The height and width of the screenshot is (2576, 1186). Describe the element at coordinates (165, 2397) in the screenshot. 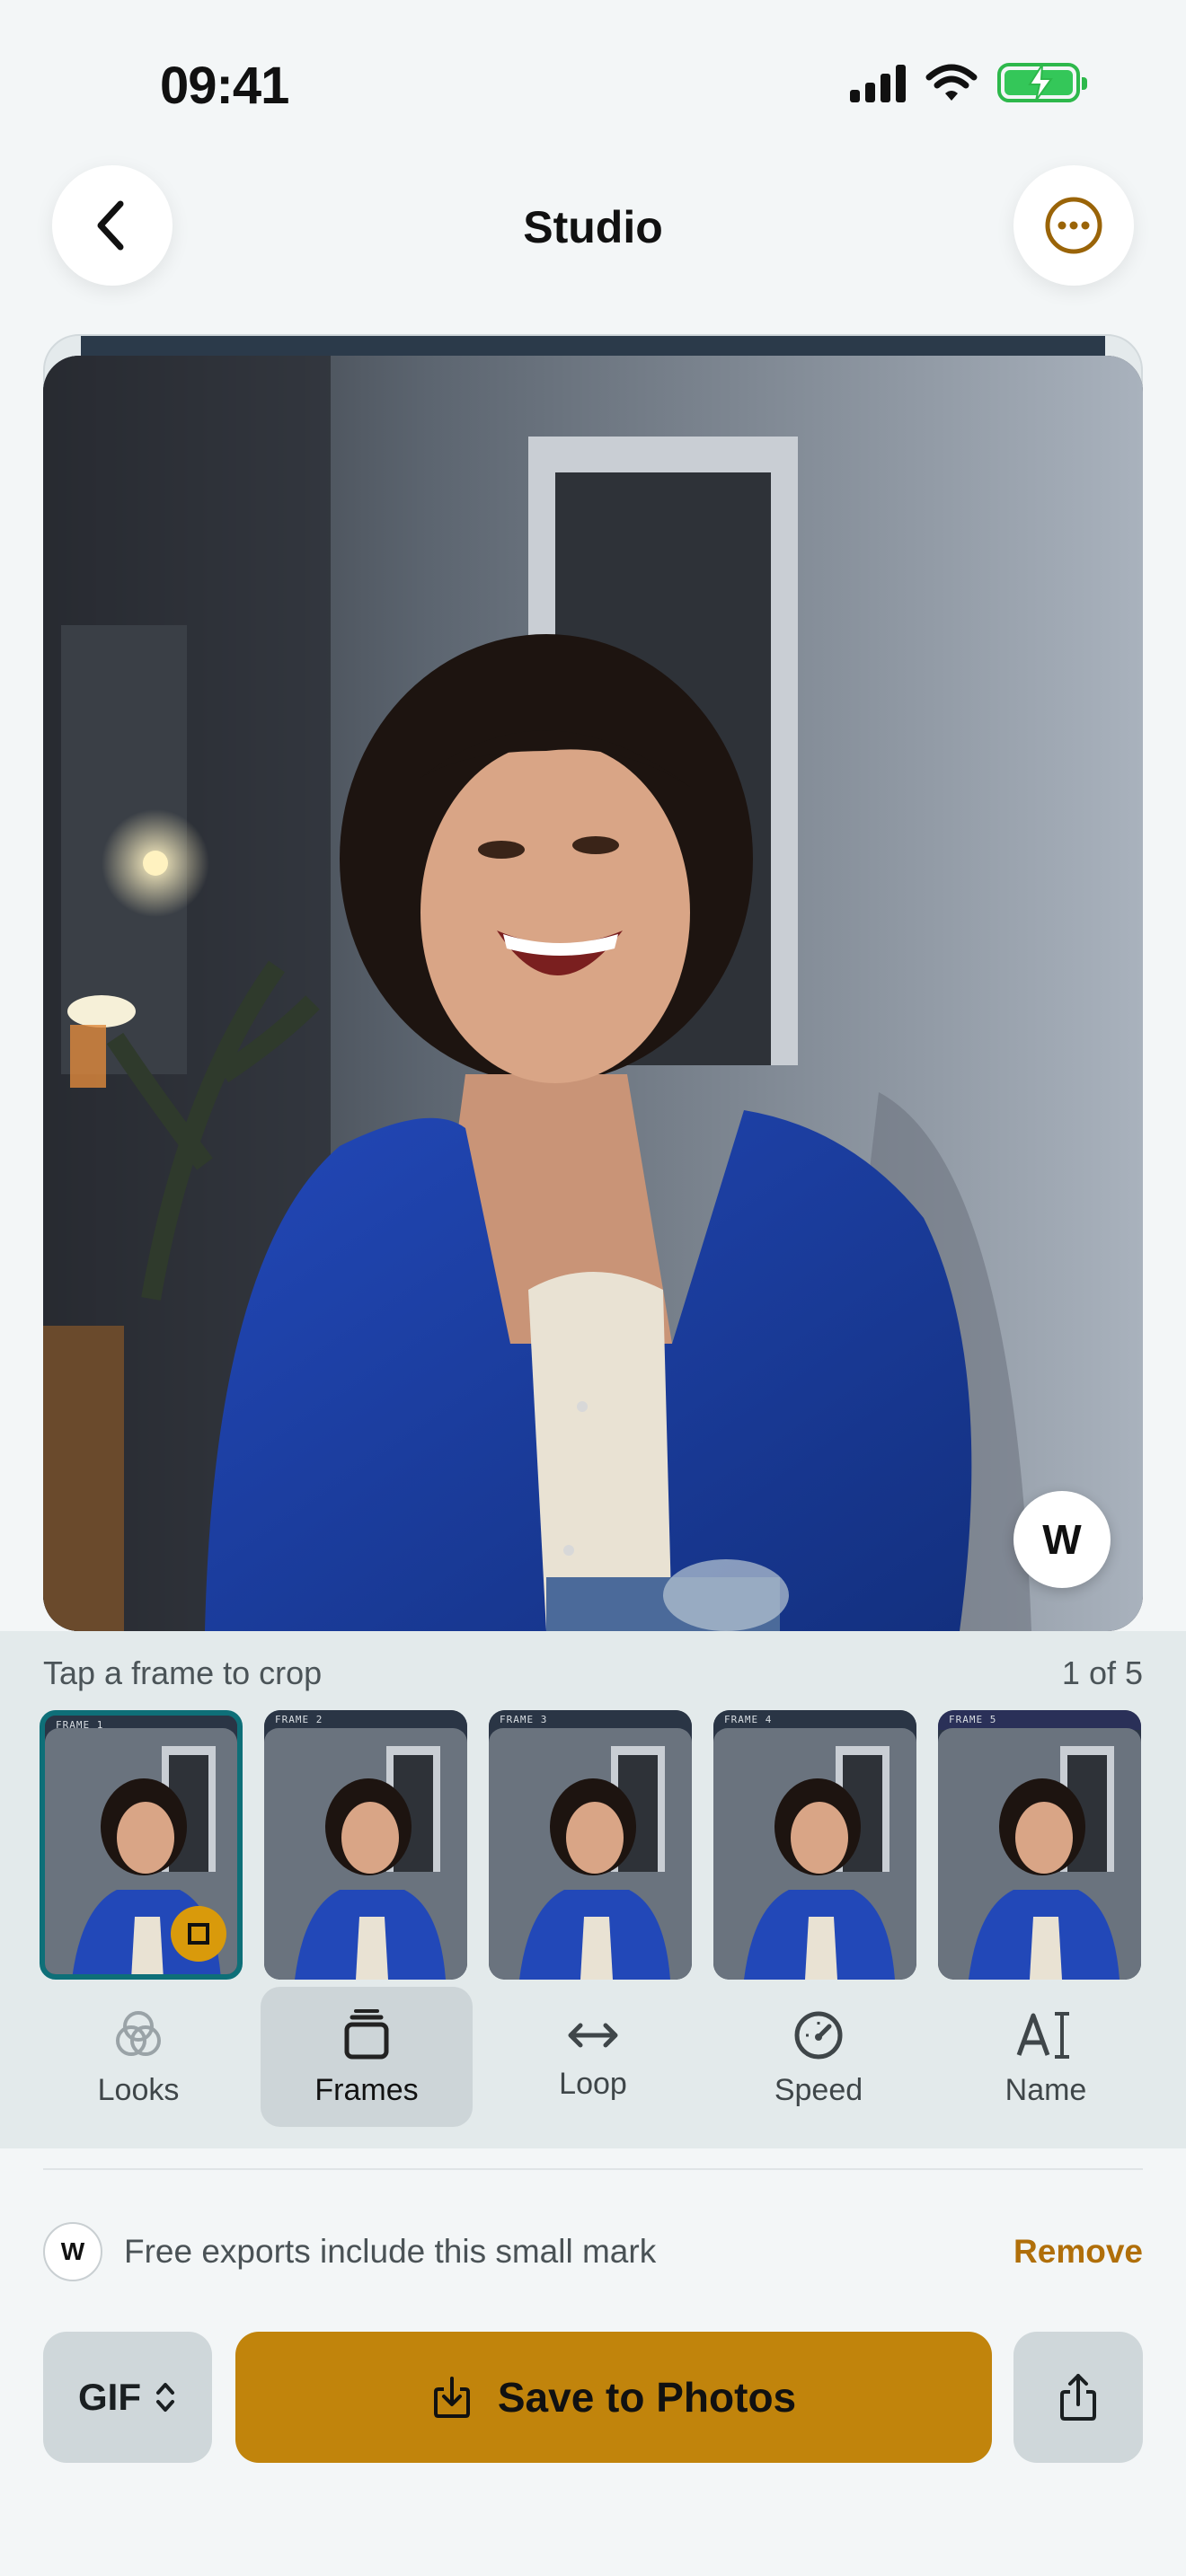

I see `chevron-up-down-icon` at that location.